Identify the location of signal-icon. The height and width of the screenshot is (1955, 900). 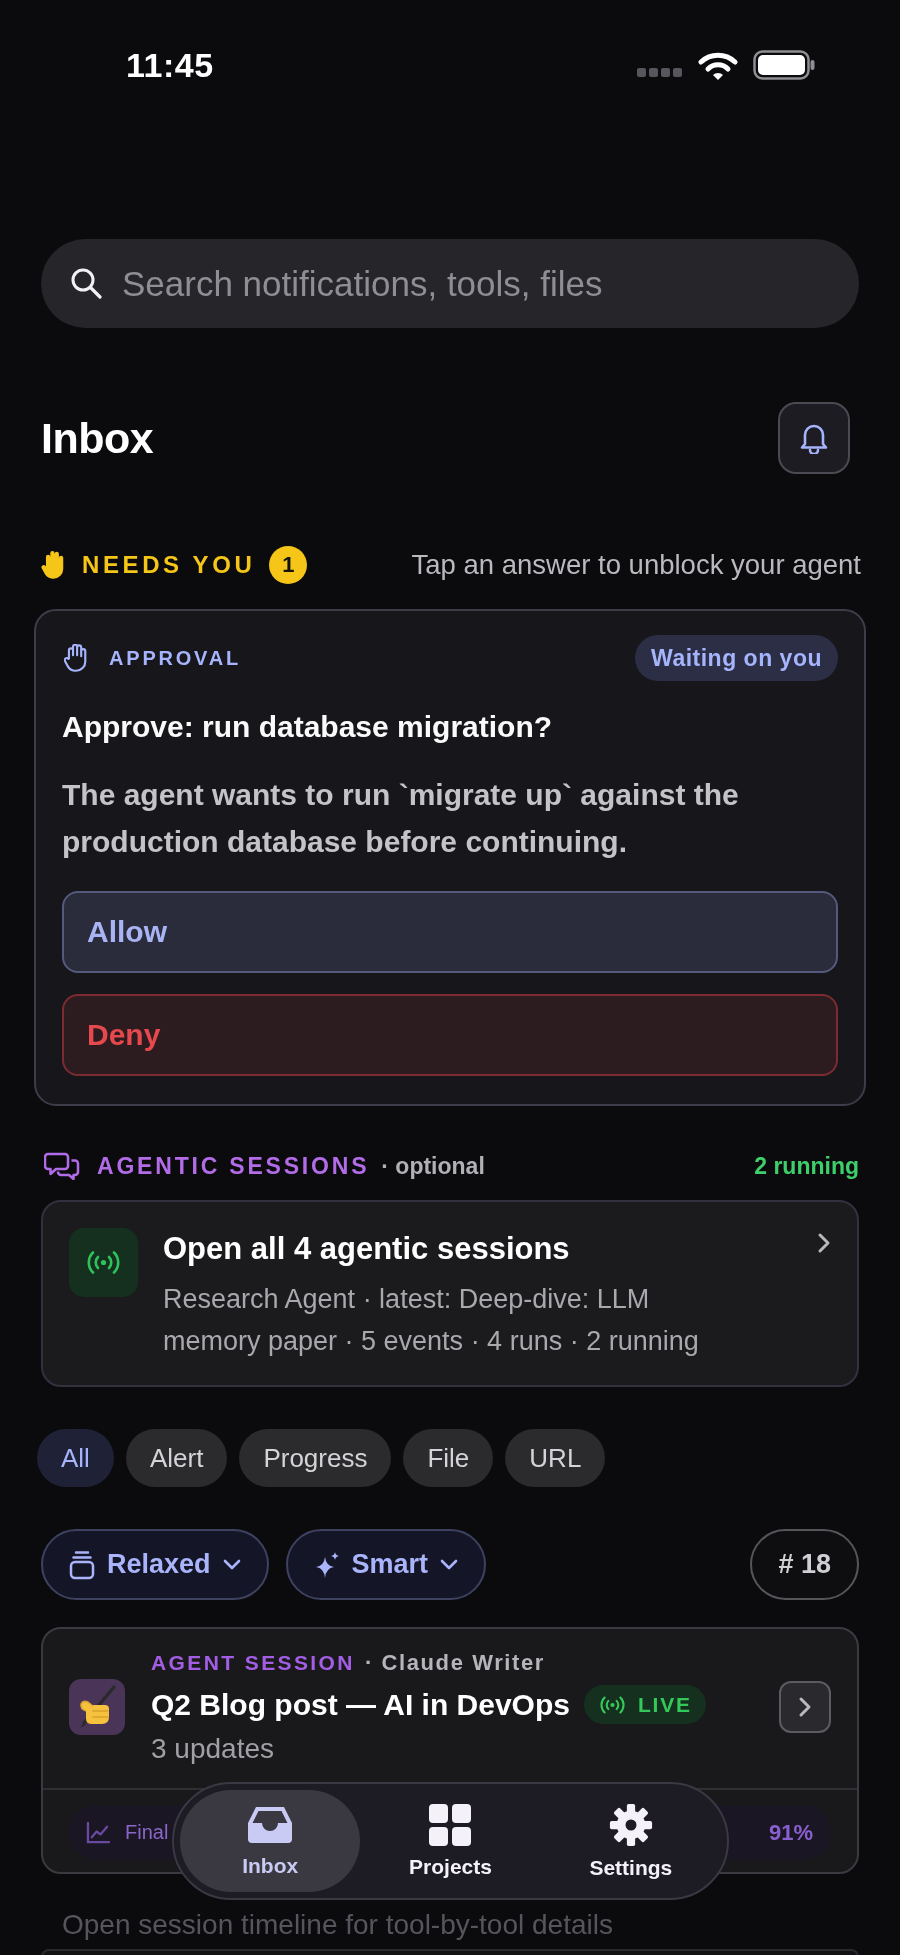
(660, 72).